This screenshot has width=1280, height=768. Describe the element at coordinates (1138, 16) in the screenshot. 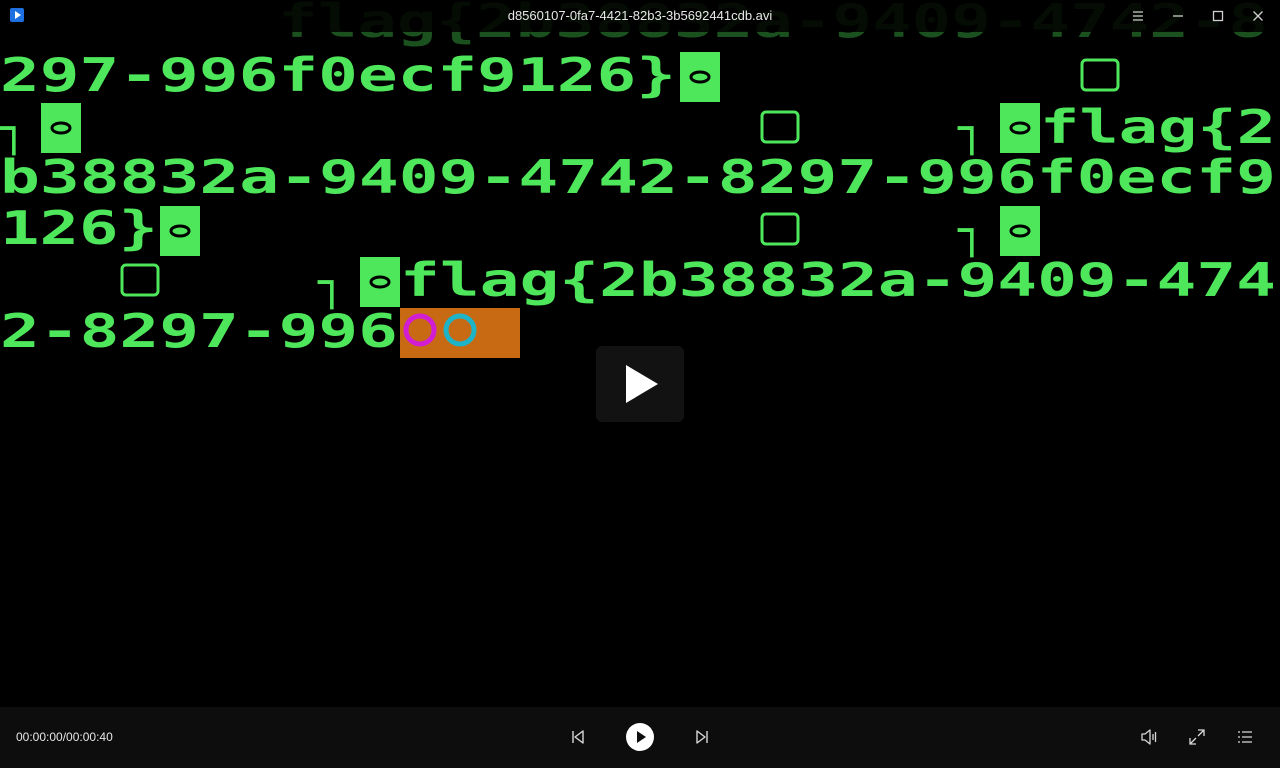

I see `hamburger-menu-icon` at that location.